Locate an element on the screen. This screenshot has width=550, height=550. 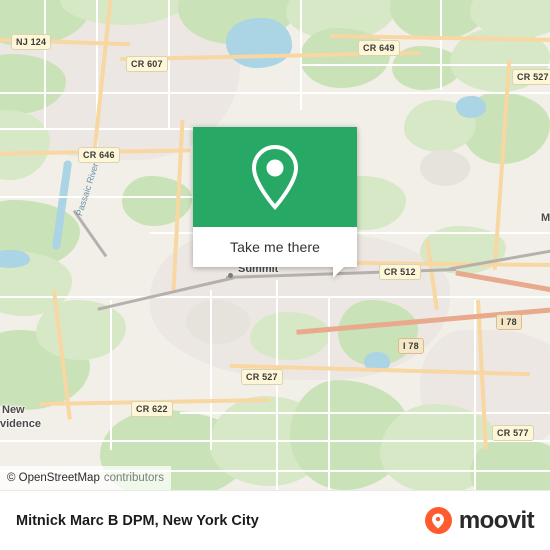
route-shield-cr512: CR 512 is located at coordinates (400, 272).